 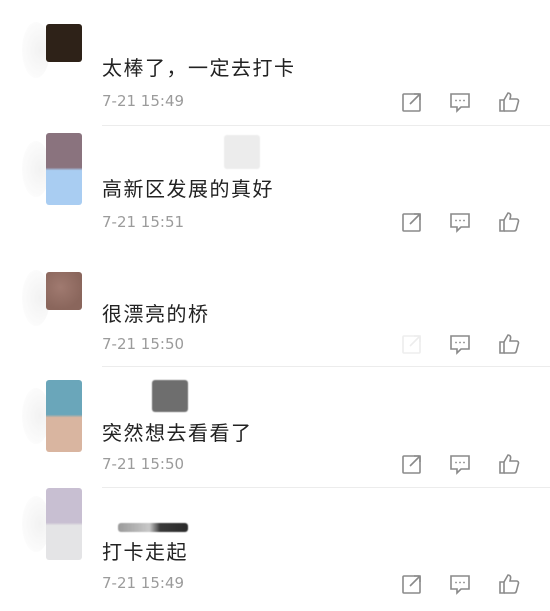 I want to click on comment-time: 7-21 15:51, so click(x=143, y=222).